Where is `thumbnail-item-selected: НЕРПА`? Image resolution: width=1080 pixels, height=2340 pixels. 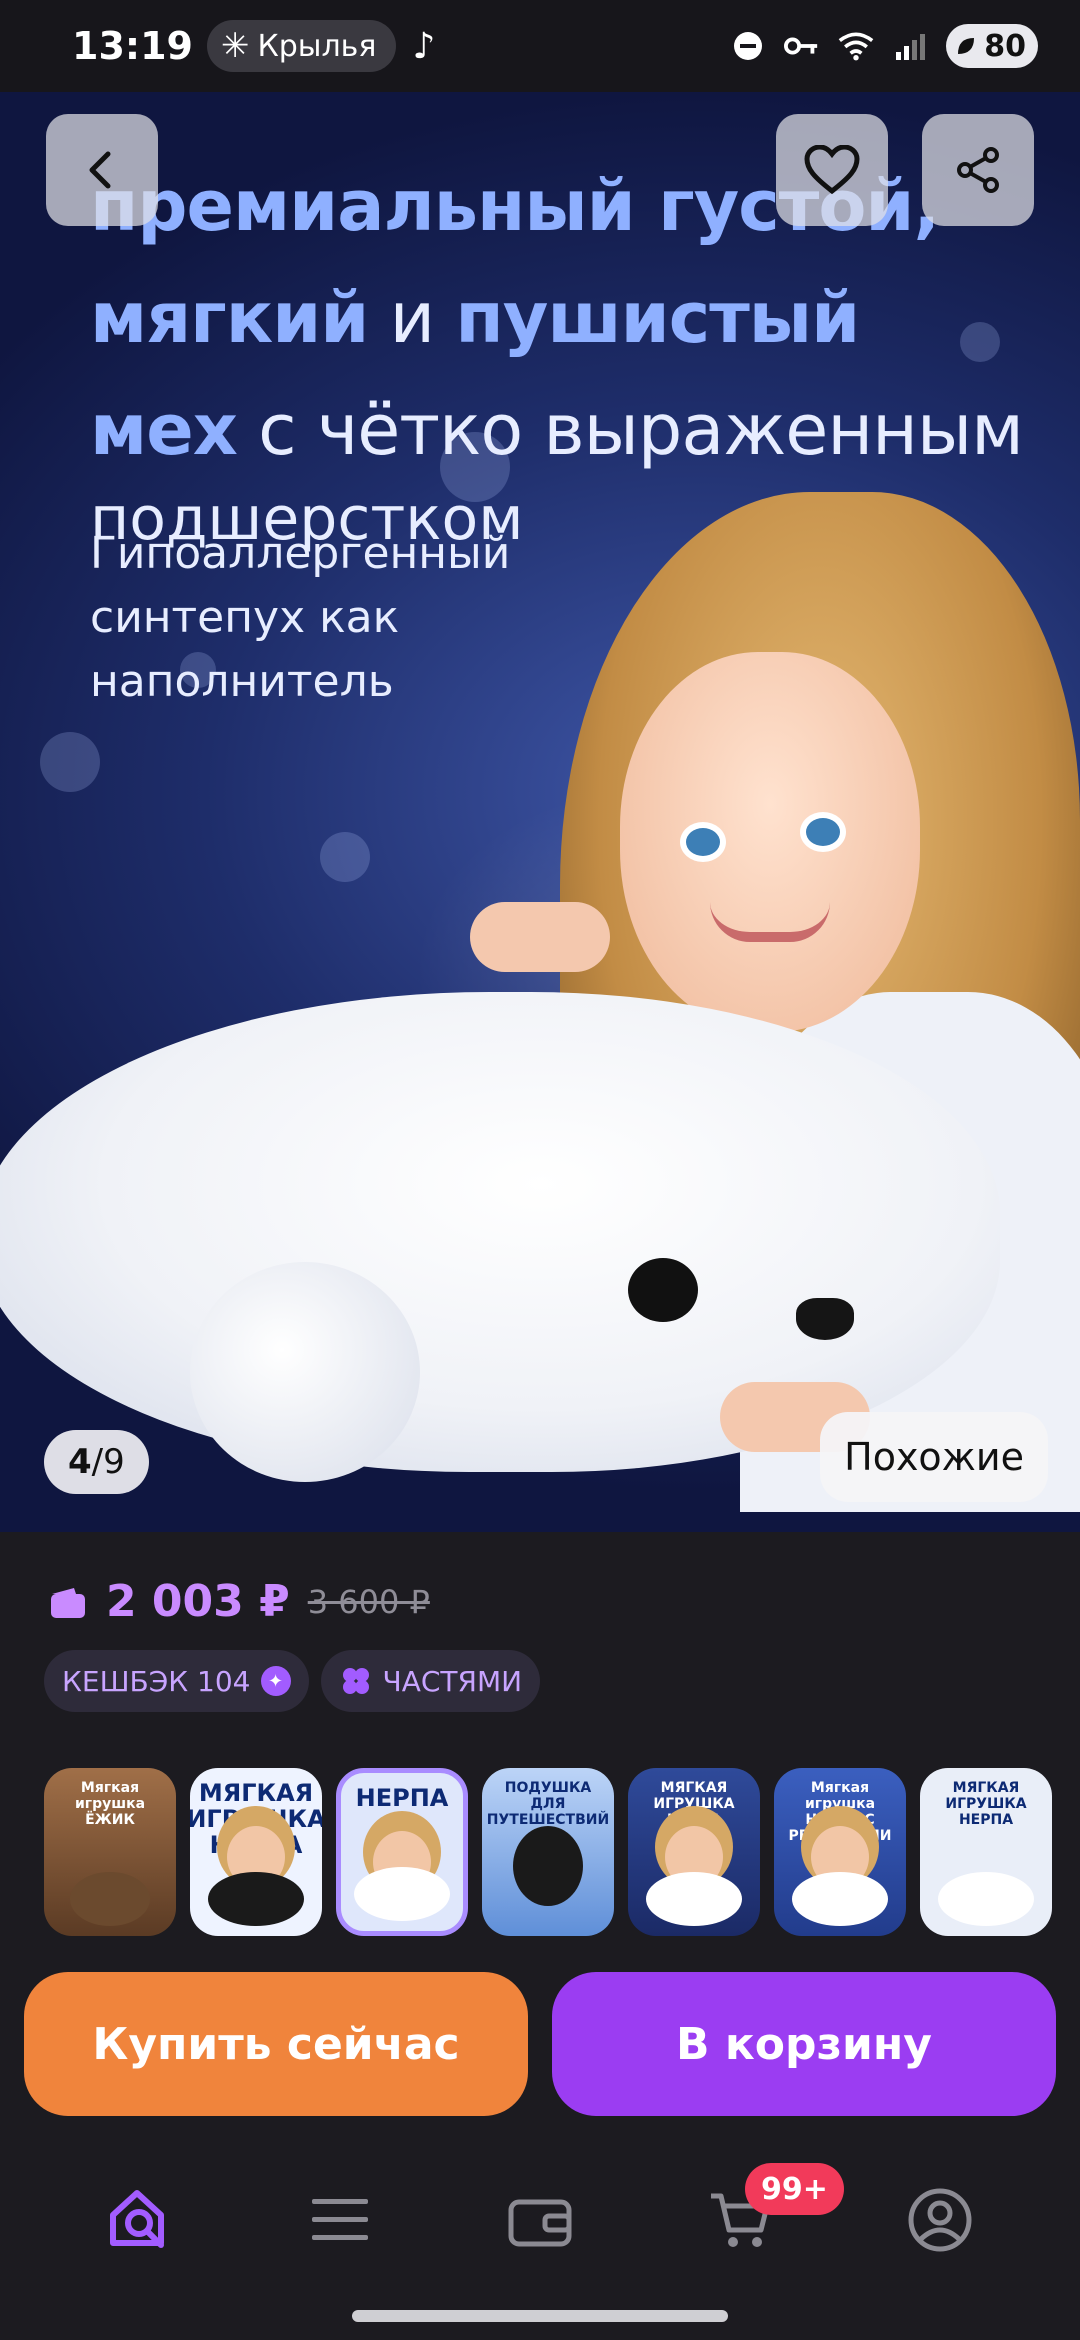
thumbnail-item-selected: НЕРПА is located at coordinates (402, 1852).